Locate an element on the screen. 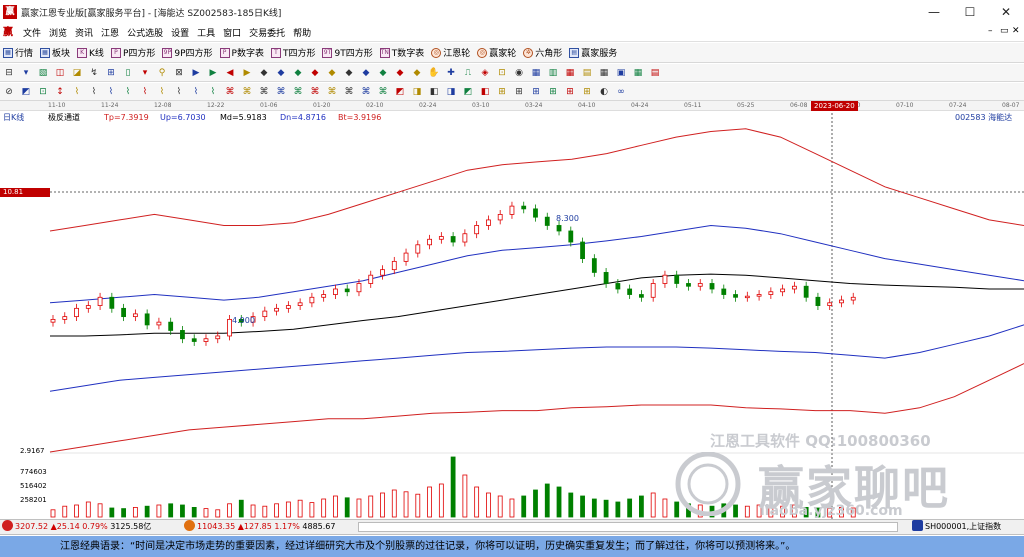 The width and height of the screenshot is (1024, 557). menu-item-9: 帮助 is located at coordinates (302, 32).